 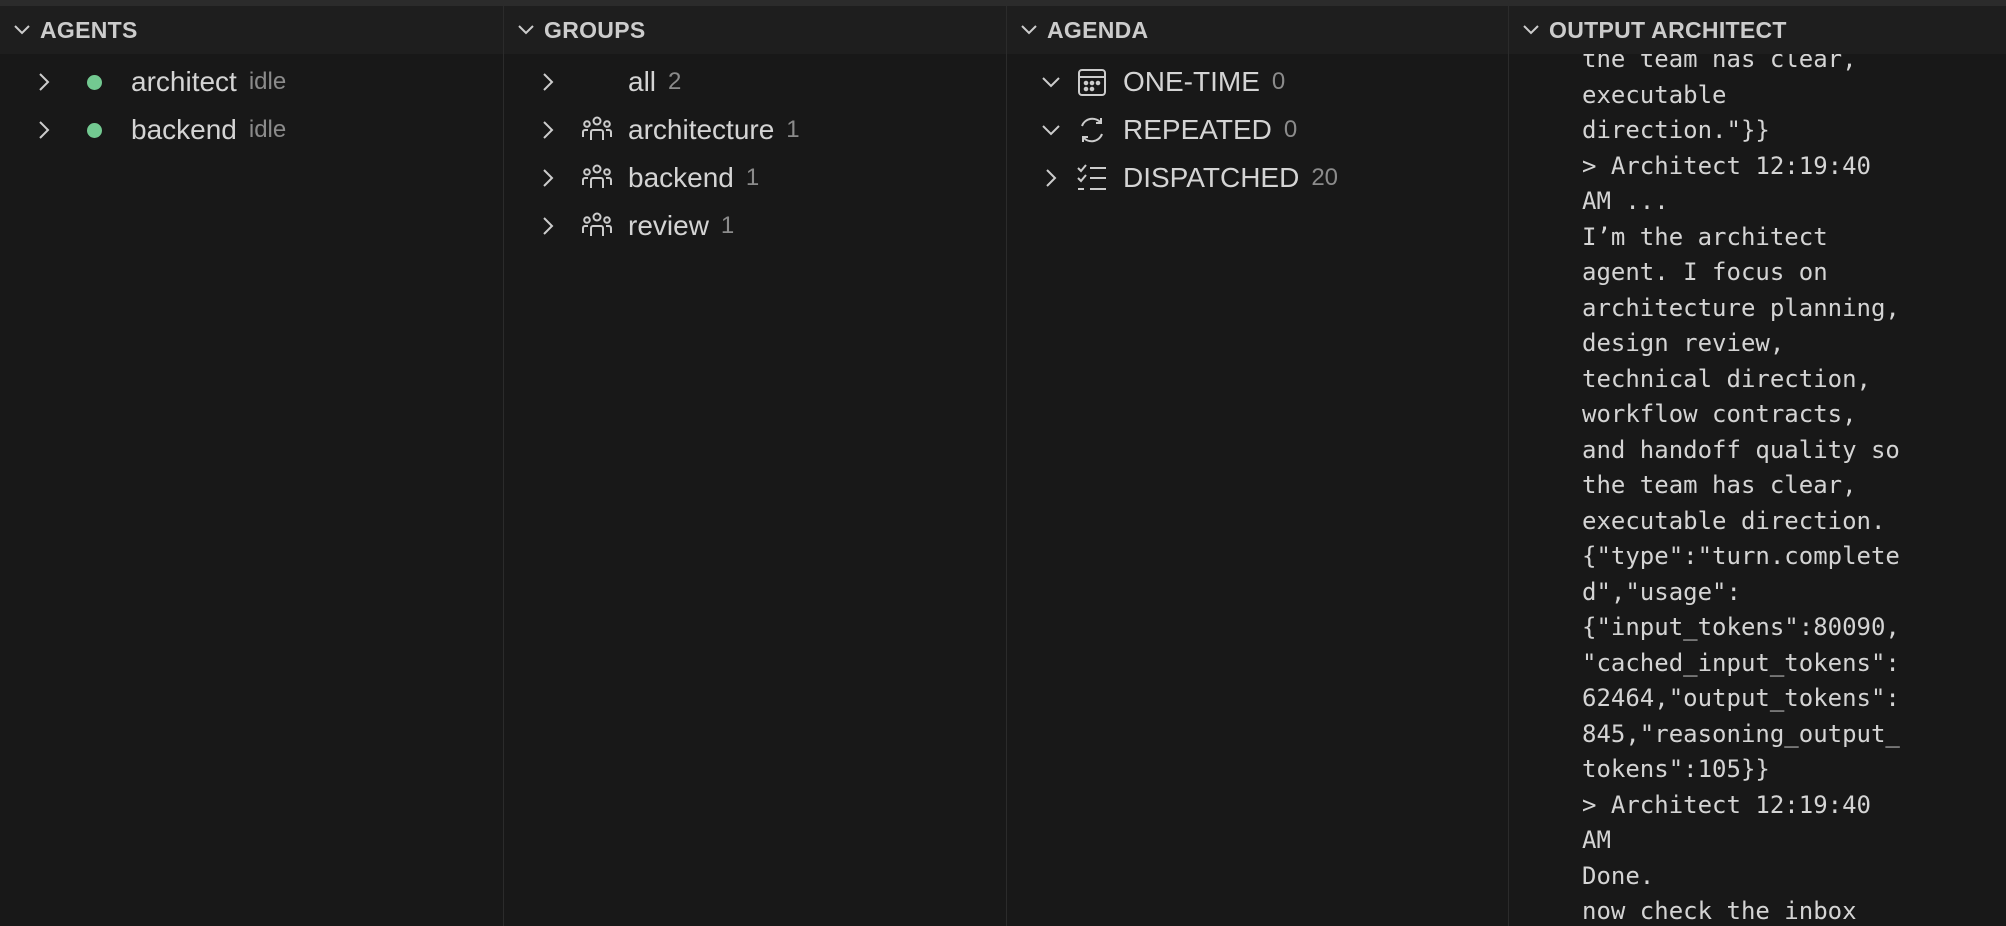 I want to click on agenda-item-dispatched: DISPATCHED 20, so click(x=1257, y=178).